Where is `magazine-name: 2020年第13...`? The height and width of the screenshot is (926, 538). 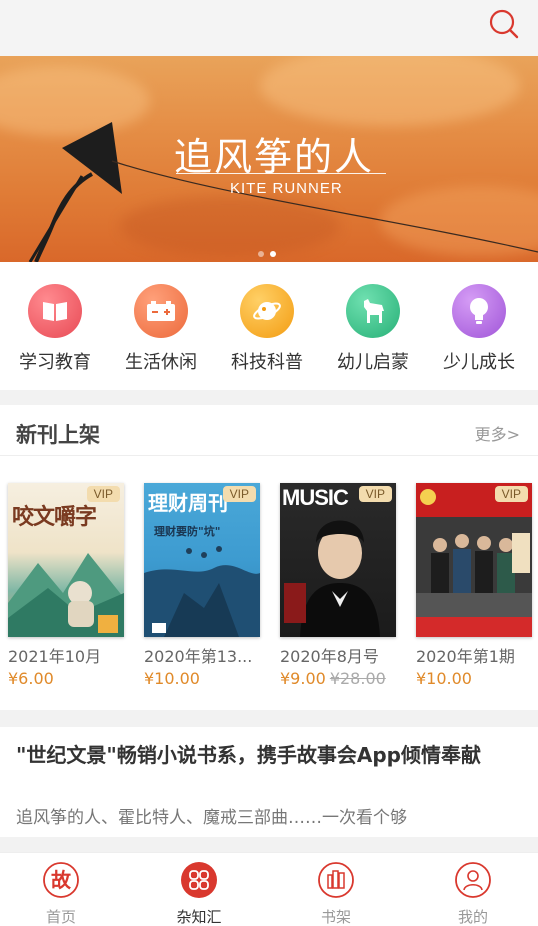
magazine-name: 2020年第13... is located at coordinates (198, 656).